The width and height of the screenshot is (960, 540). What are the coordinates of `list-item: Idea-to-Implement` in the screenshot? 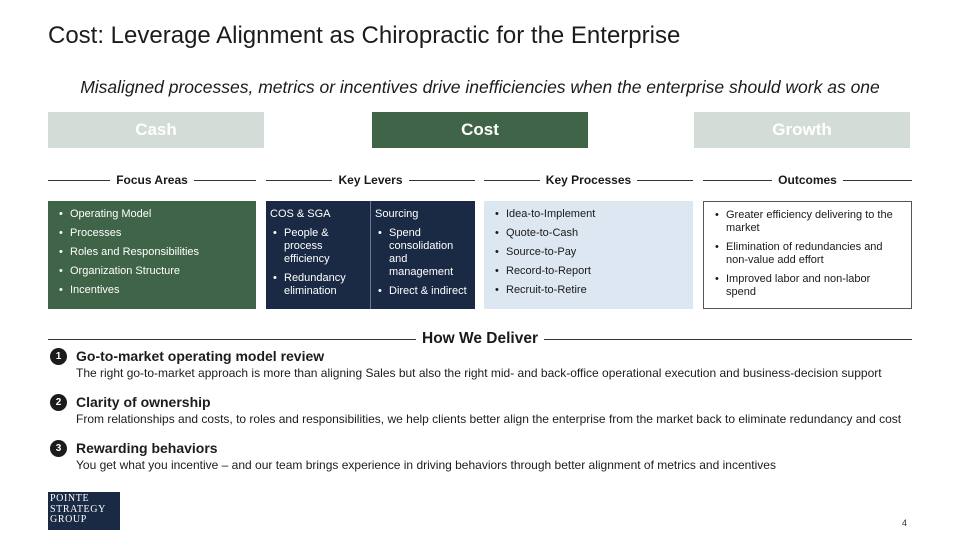 It's located at (588, 214).